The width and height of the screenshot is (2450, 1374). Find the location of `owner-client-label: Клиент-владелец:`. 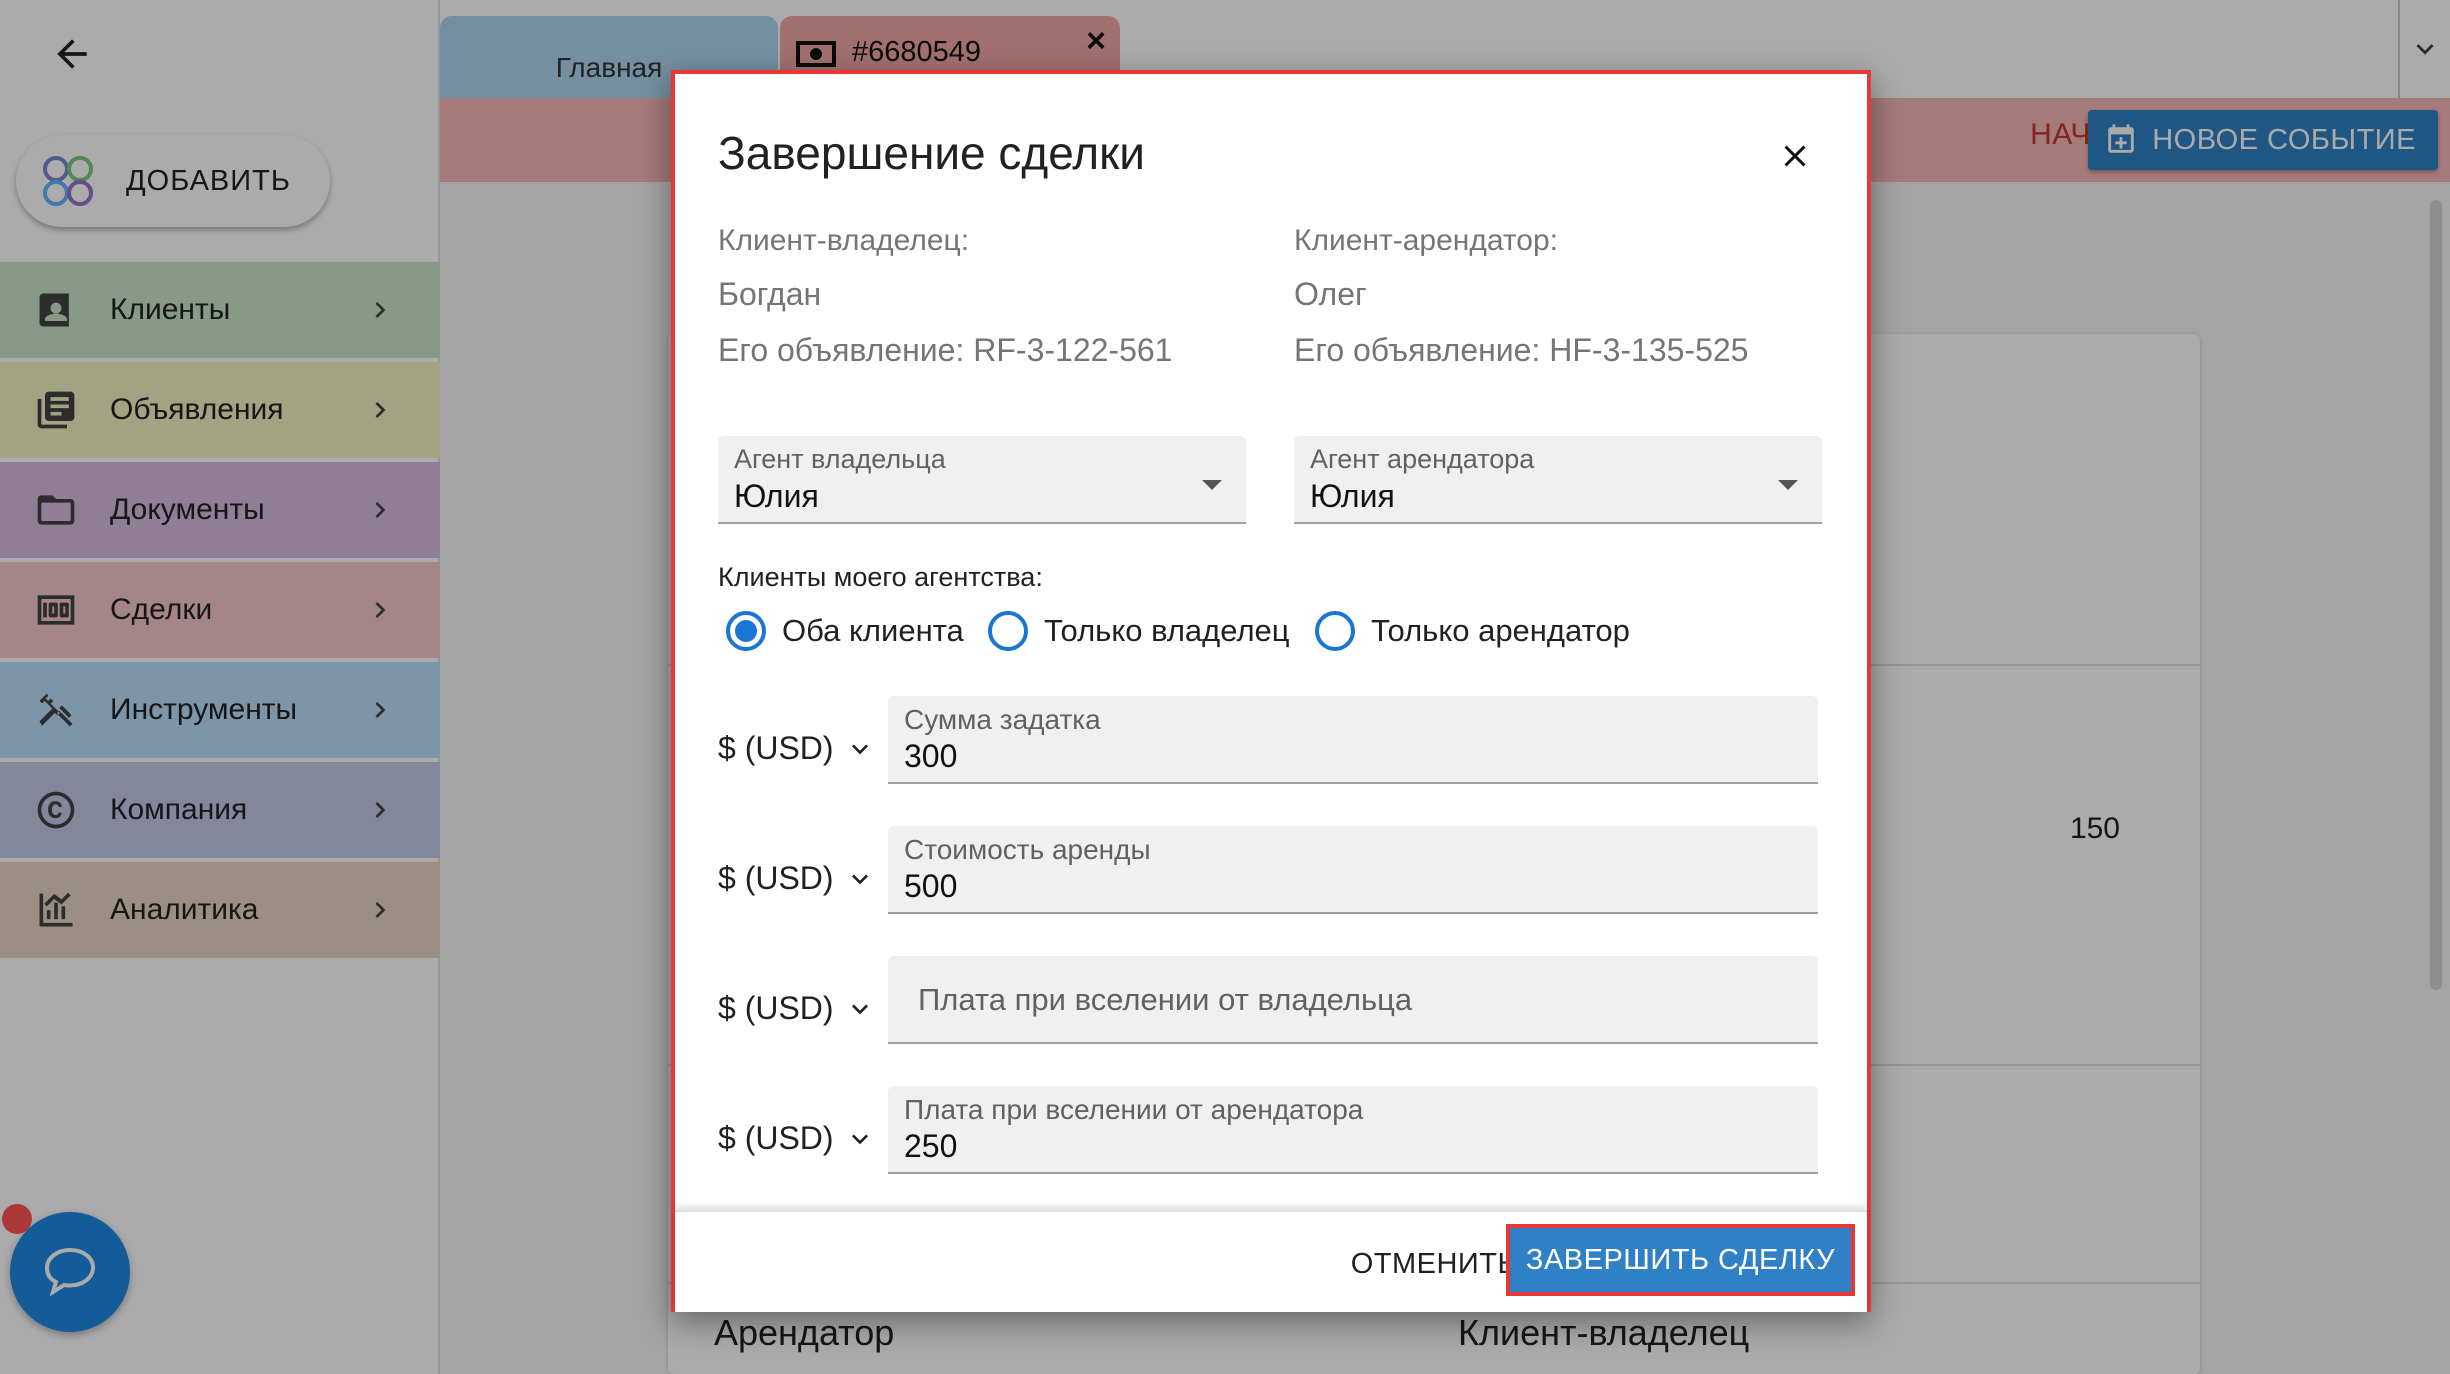

owner-client-label: Клиент-владелец: is located at coordinates (844, 240).